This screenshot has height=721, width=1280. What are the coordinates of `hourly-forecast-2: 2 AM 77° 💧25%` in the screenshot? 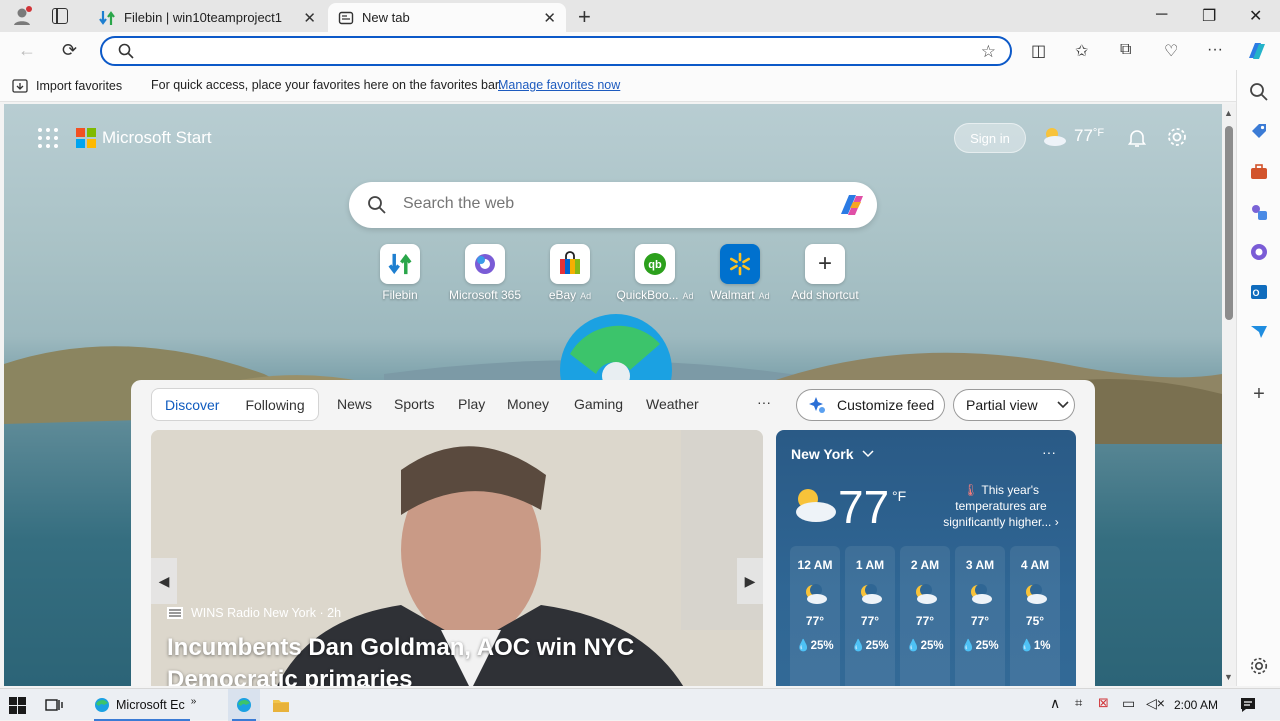 It's located at (925, 616).